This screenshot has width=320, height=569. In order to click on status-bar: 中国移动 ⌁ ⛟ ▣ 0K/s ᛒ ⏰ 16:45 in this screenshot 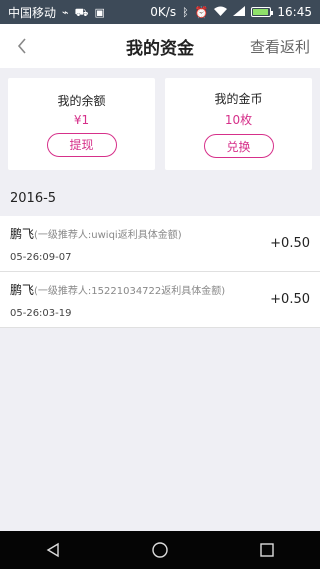, I will do `click(160, 12)`.